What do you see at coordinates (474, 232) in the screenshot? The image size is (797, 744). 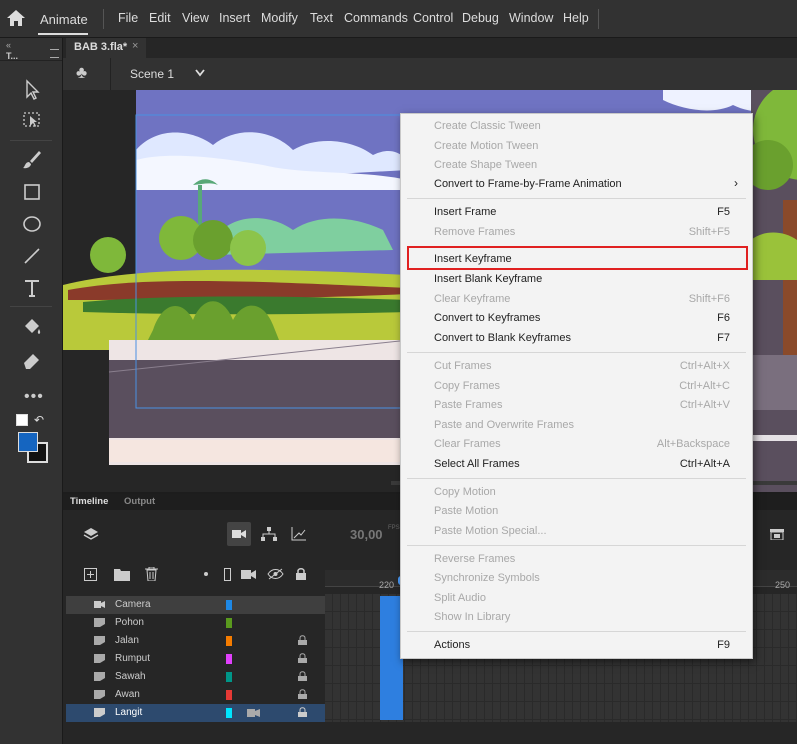 I see `menu-item-remove-frames: Remove Frames` at bounding box center [474, 232].